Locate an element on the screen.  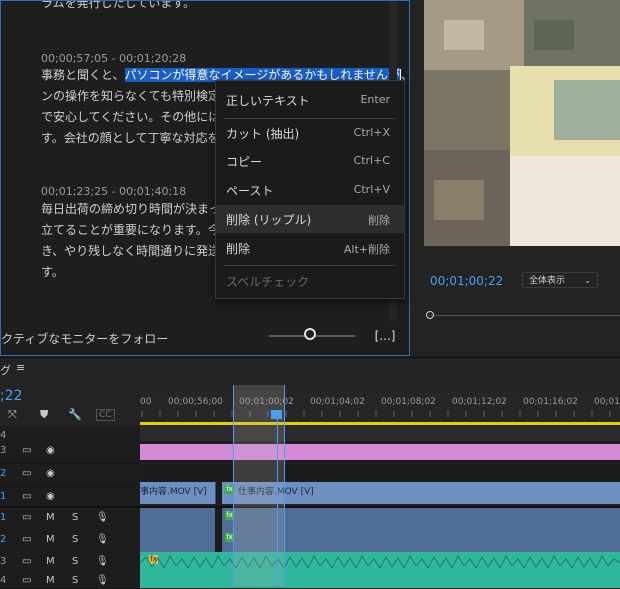
transcript-text: 事務と聞くと、 is located at coordinates (83, 75).